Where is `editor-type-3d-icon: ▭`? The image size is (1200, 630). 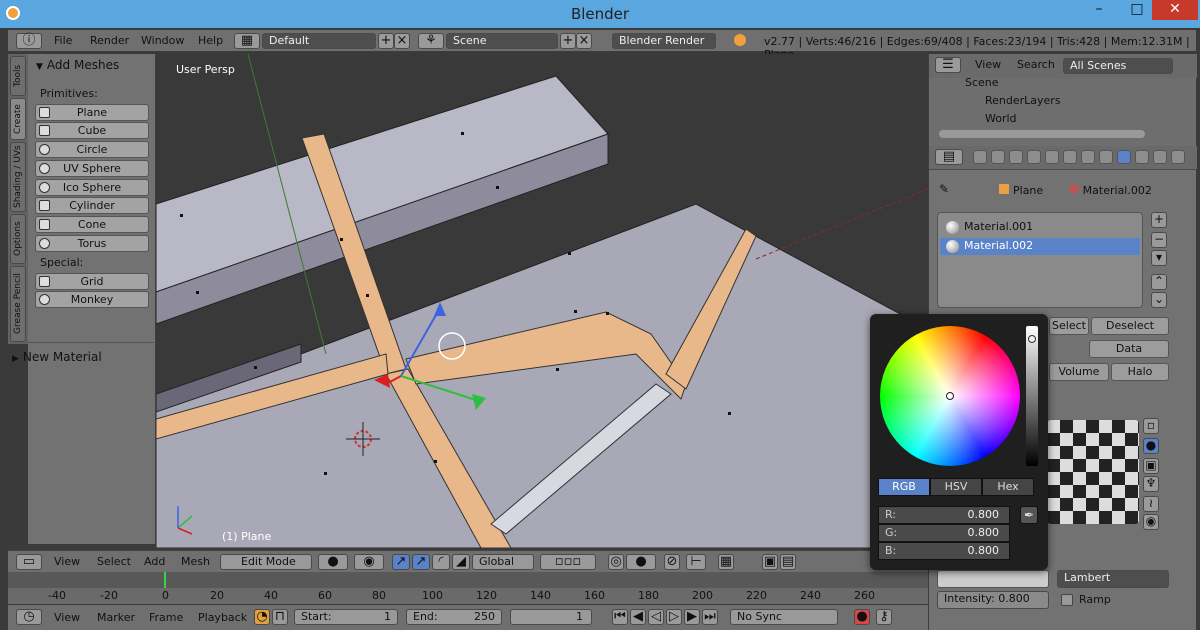
editor-type-3d-icon: ▭ is located at coordinates (29, 562).